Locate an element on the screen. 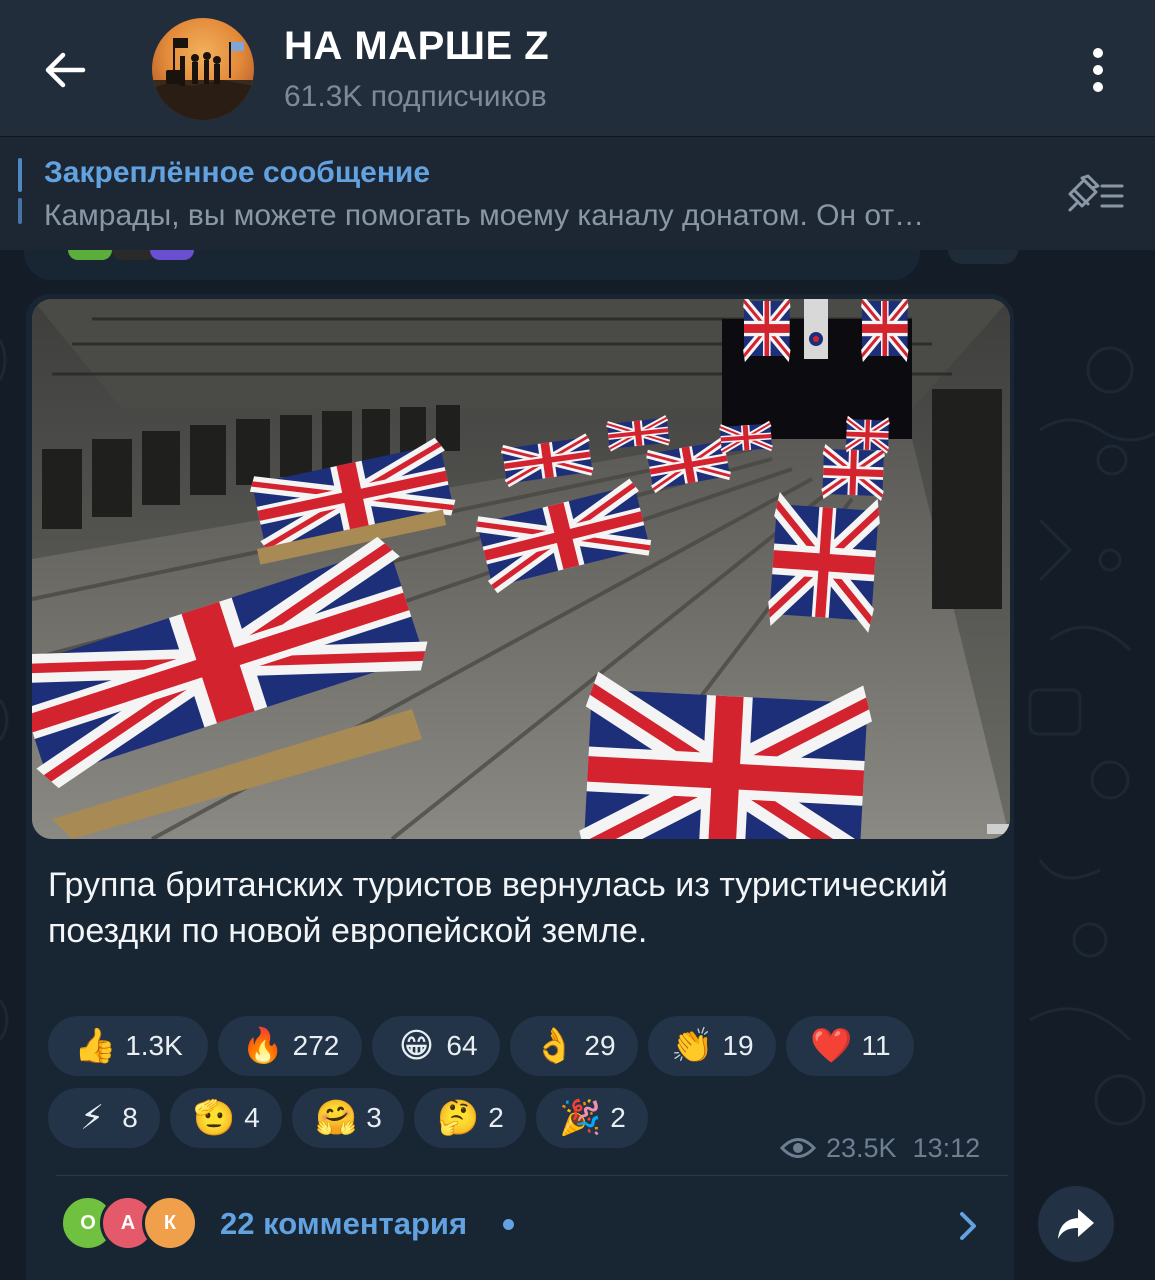  share-arrow-icon is located at coordinates (1076, 1224).